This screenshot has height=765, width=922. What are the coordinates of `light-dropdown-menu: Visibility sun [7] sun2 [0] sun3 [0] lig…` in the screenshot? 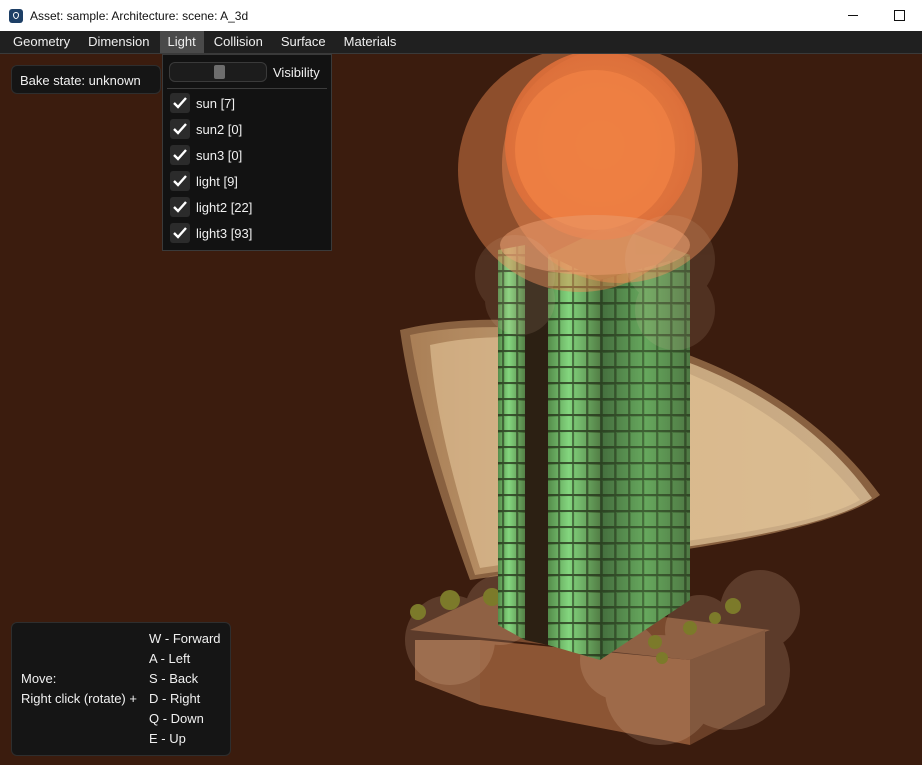 It's located at (247, 152).